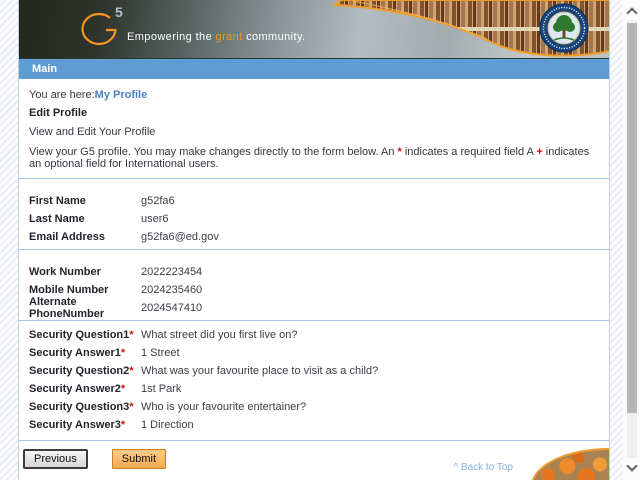 This screenshot has height=480, width=640. What do you see at coordinates (570, 464) in the screenshot?
I see `classroom-chairs-decoration` at bounding box center [570, 464].